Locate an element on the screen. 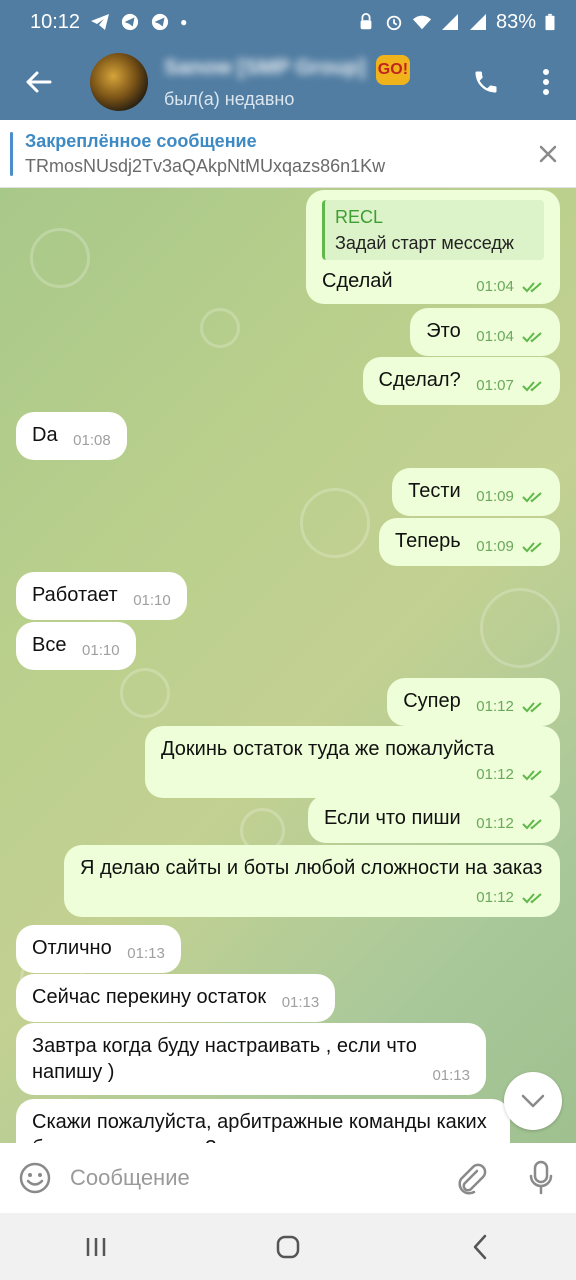 This screenshot has height=1280, width=576. chevron-down-icon is located at coordinates (533, 1101).